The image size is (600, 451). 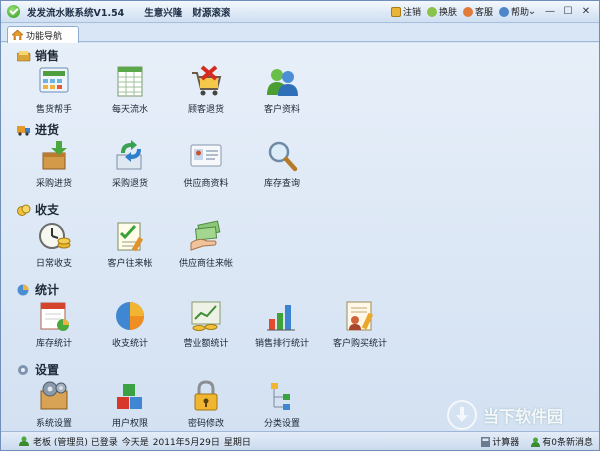 What do you see at coordinates (54, 395) in the screenshot?
I see `settings-box-icon` at bounding box center [54, 395].